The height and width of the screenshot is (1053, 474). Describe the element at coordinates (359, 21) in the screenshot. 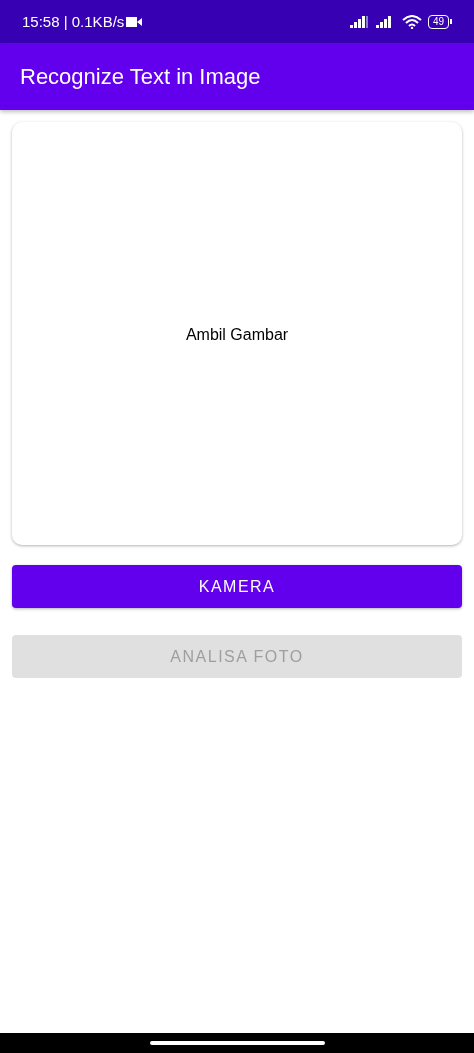

I see `signal-icon` at that location.